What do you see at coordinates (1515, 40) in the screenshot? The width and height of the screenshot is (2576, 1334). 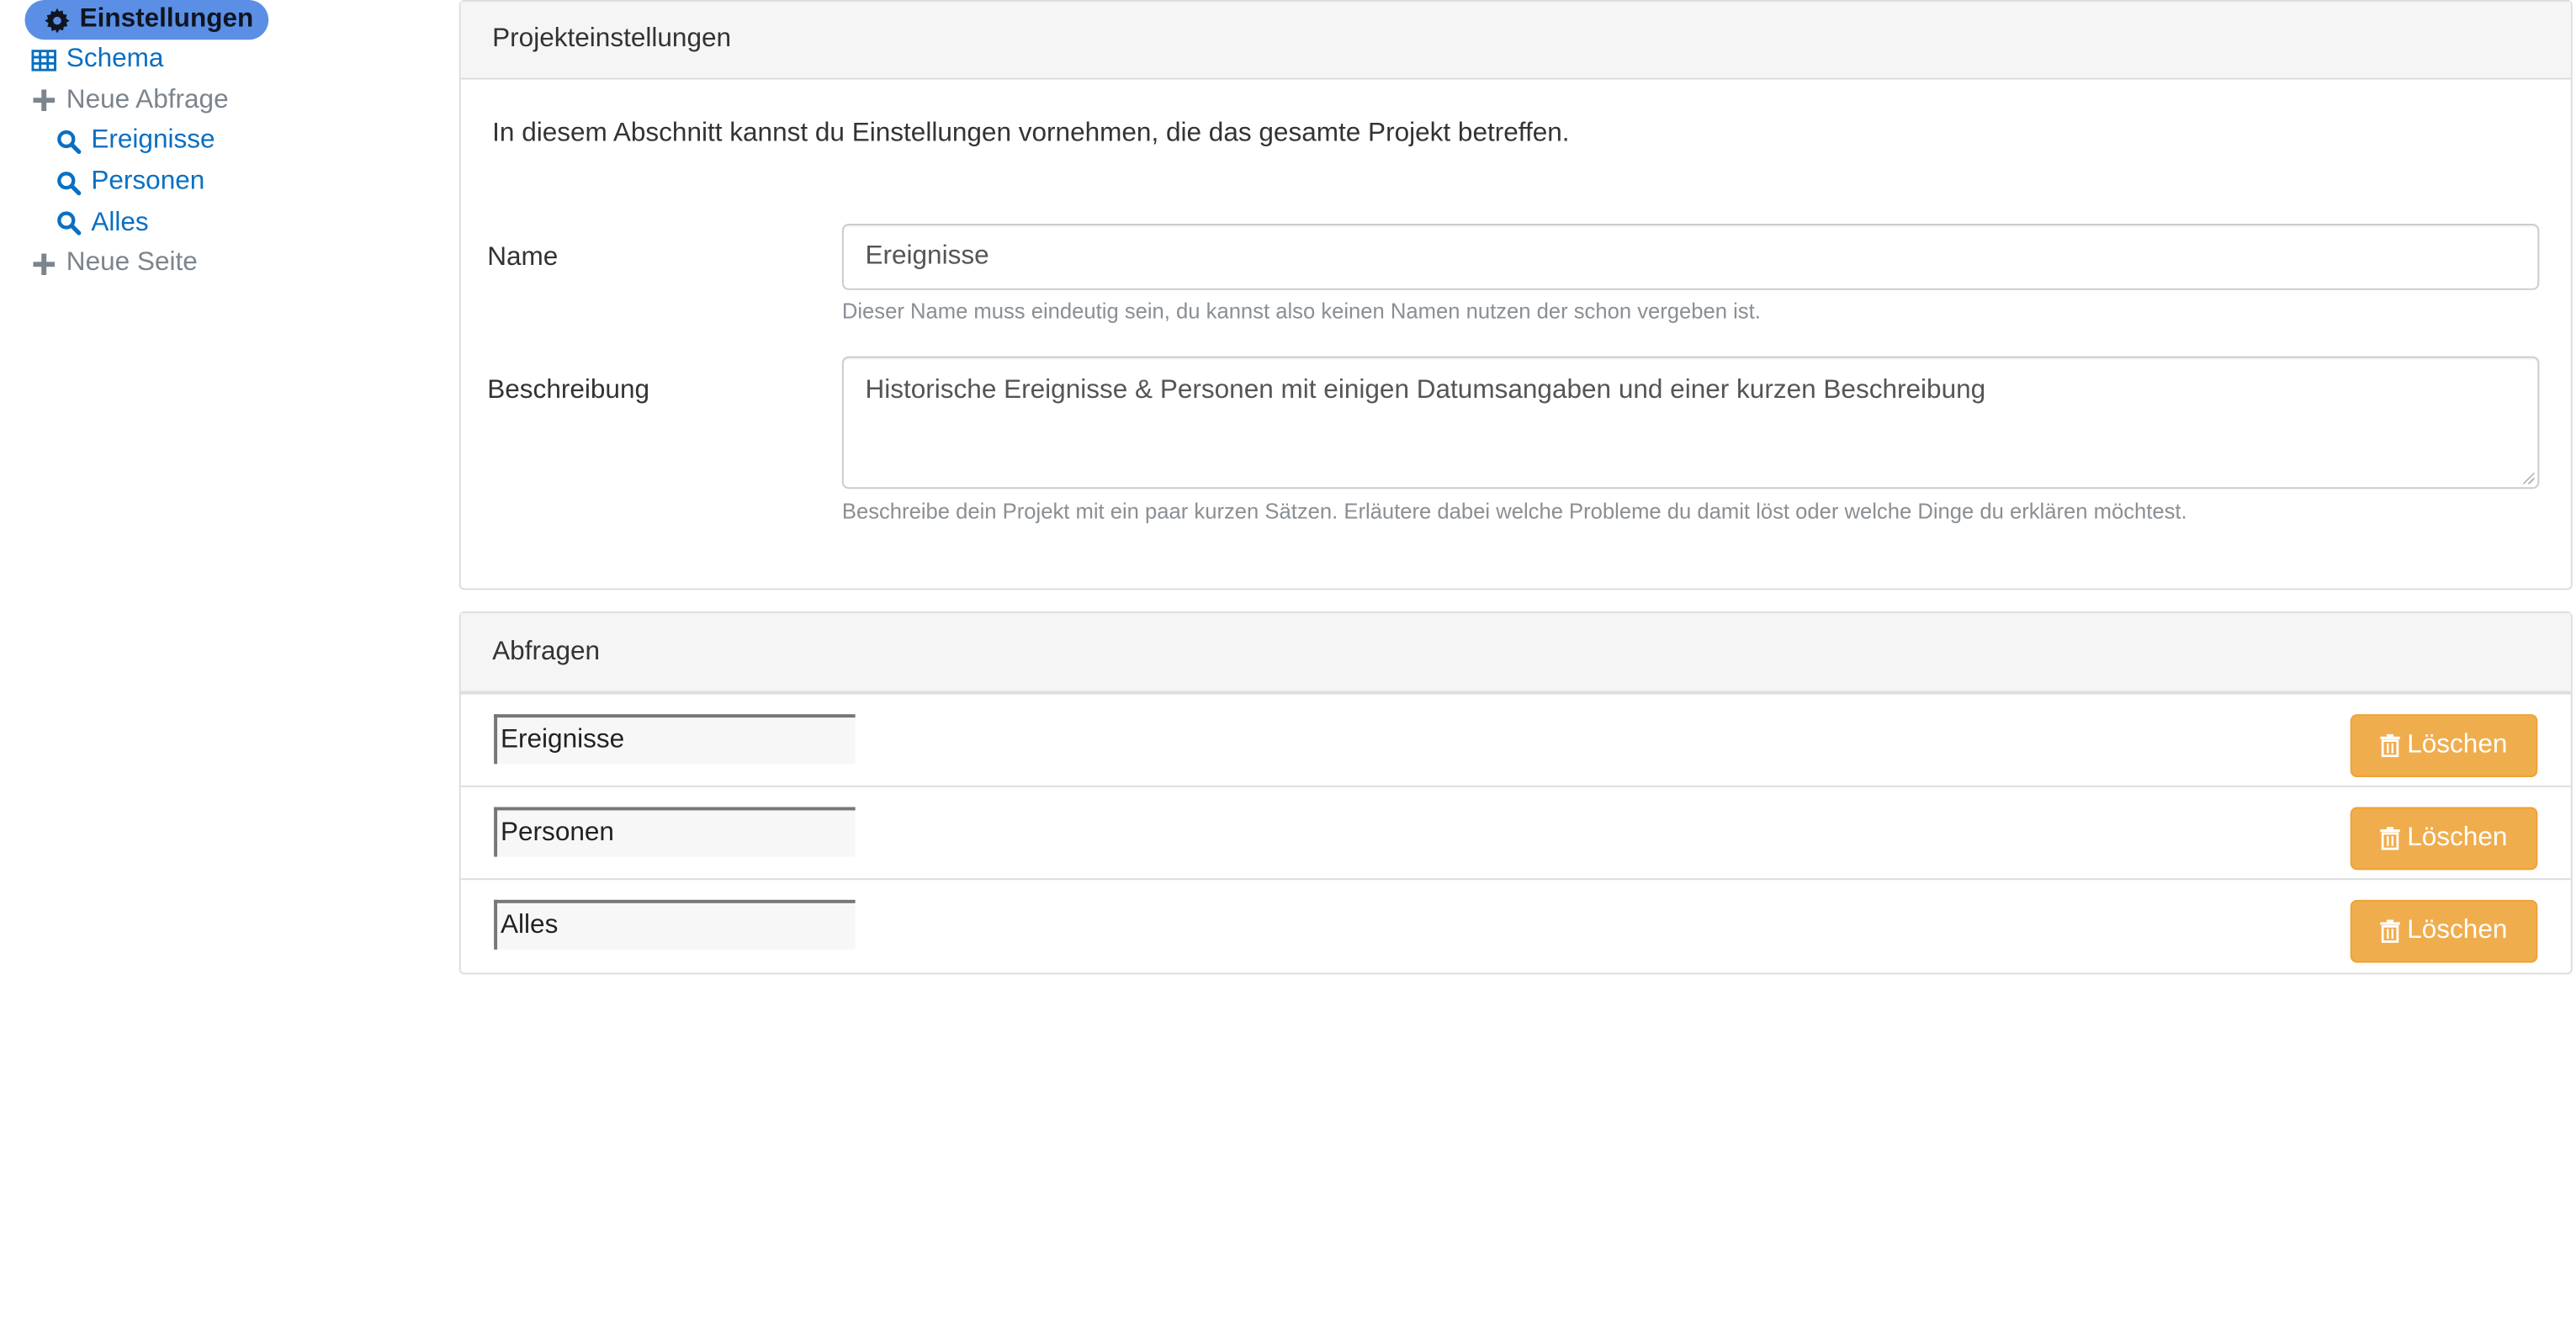 I see `panel-heading: Projekteinstellungen` at bounding box center [1515, 40].